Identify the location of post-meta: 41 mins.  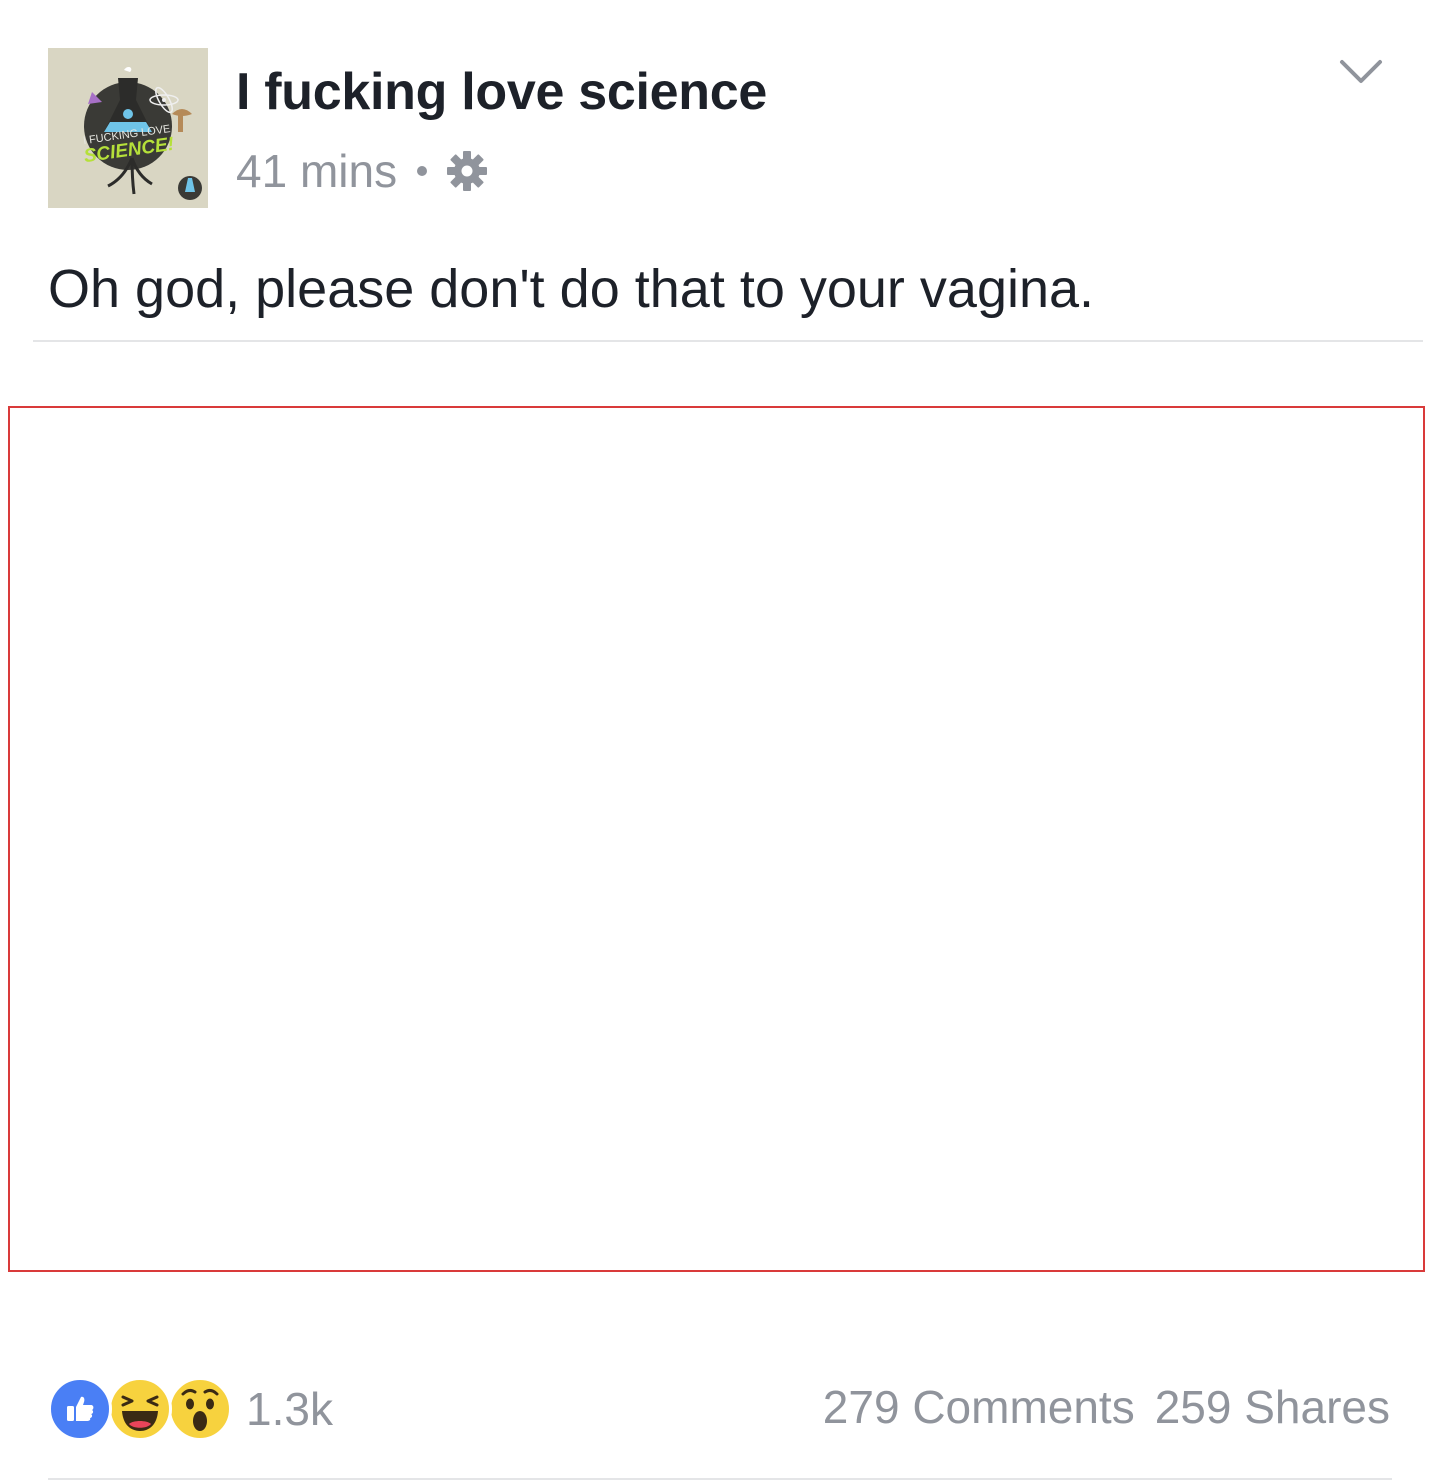
(362, 171).